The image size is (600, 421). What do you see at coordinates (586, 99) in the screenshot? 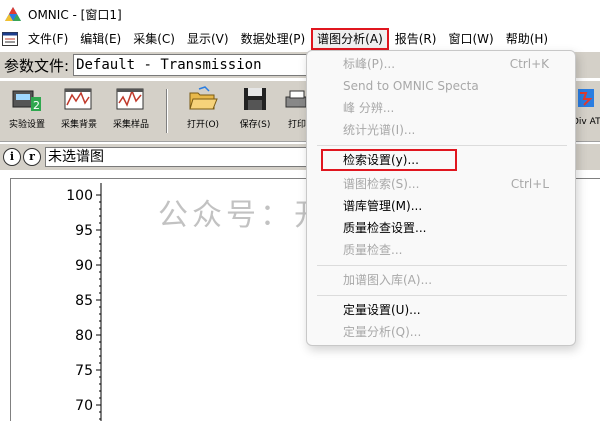
I see `div-ati-icon` at bounding box center [586, 99].